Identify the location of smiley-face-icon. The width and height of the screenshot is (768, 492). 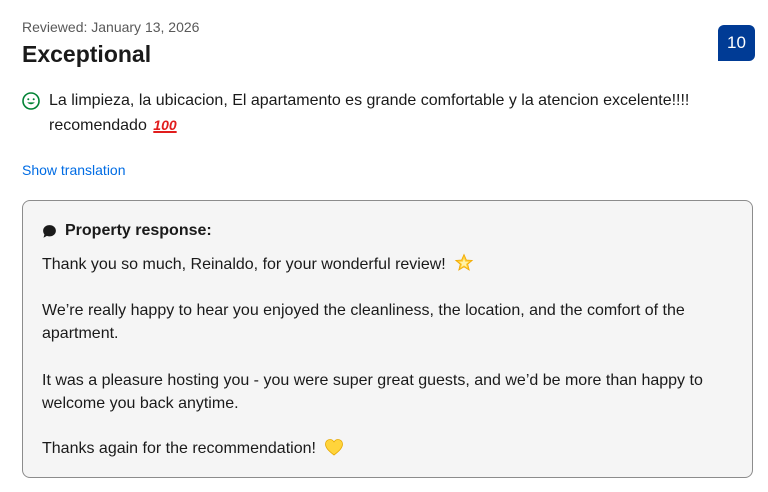
(31, 101).